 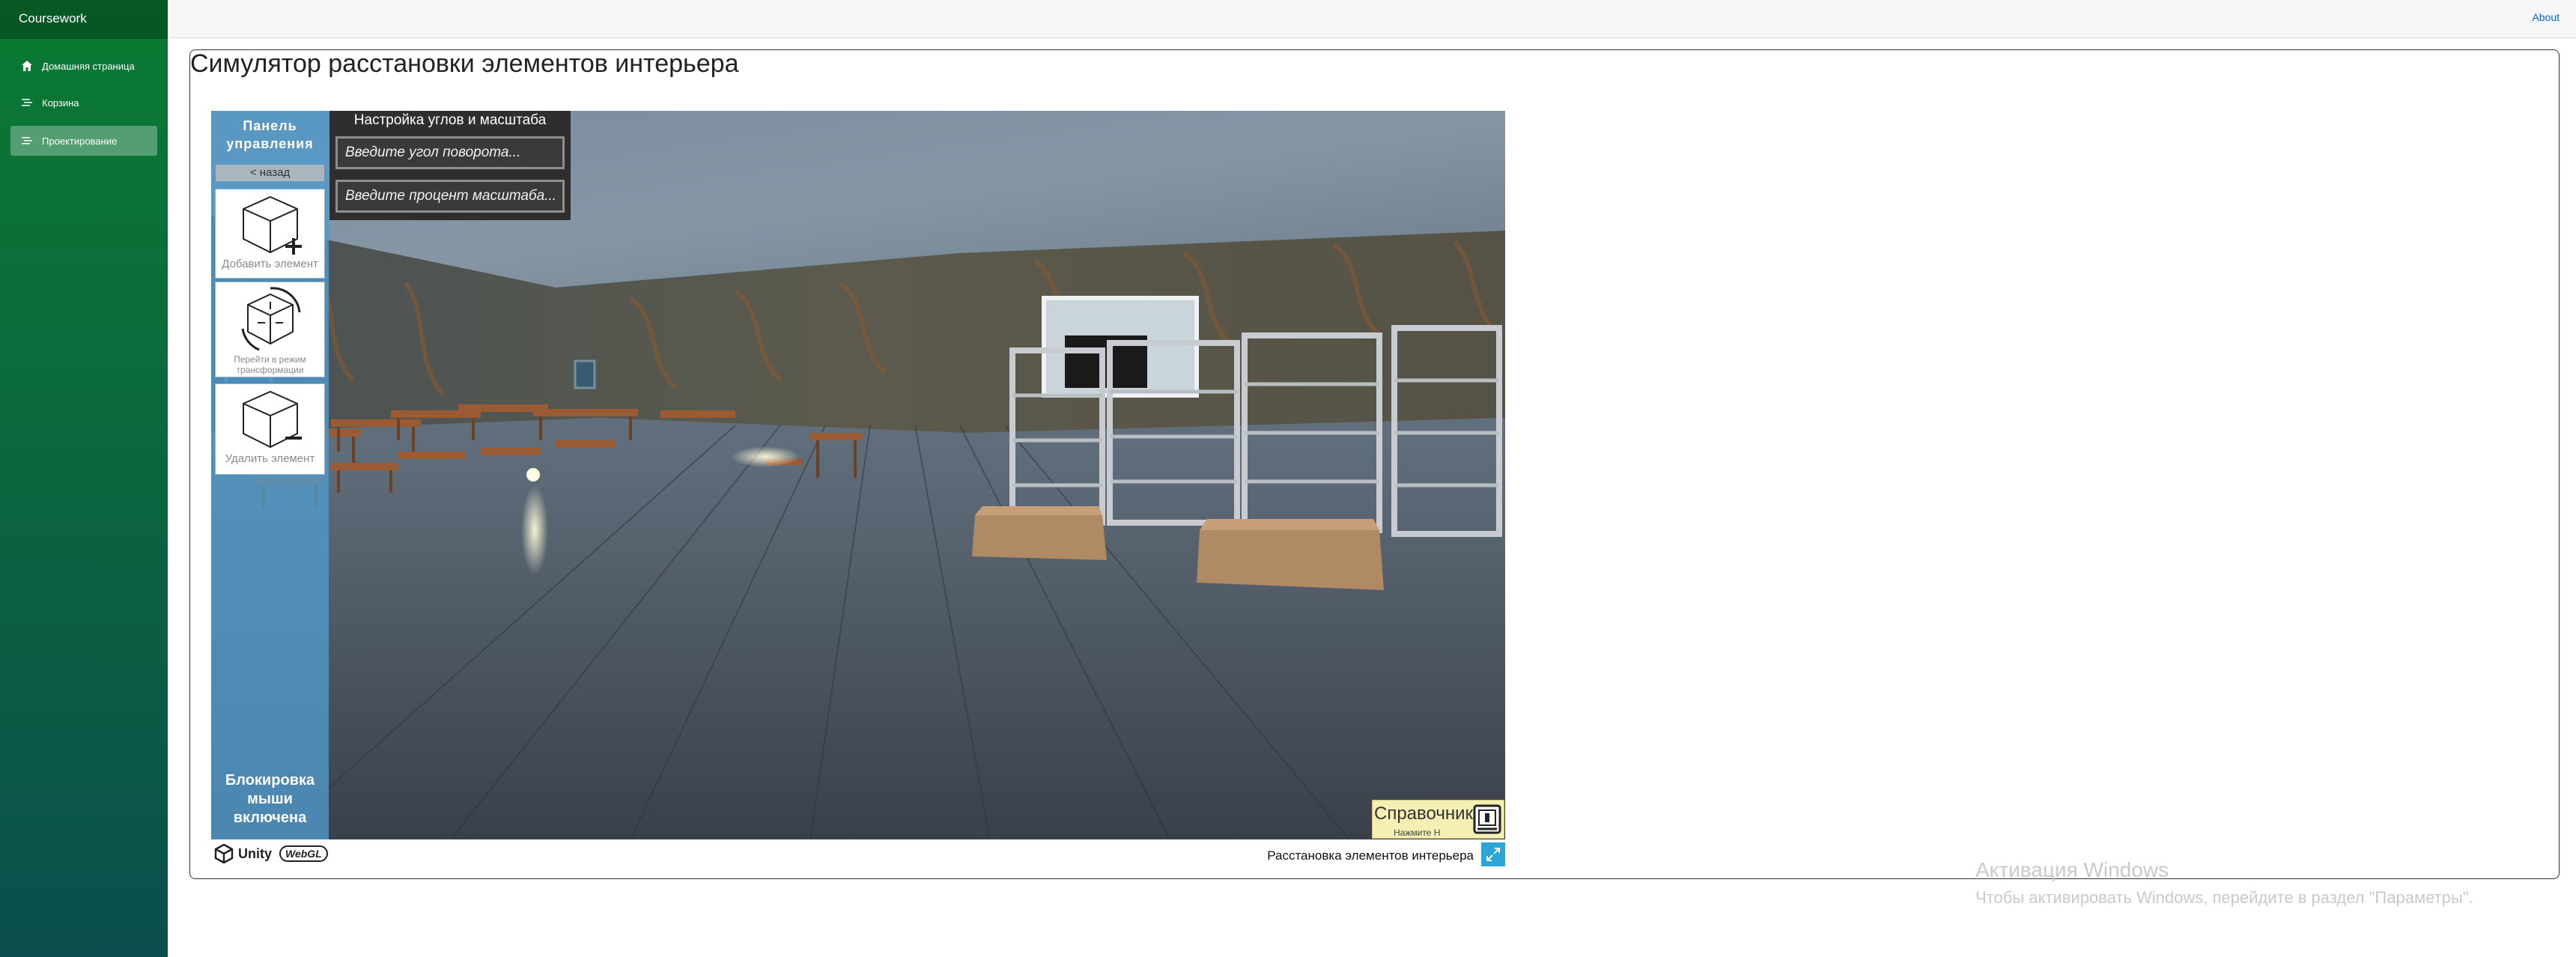 I want to click on transform-mode-button: Перейти в режим трансформации, so click(x=270, y=330).